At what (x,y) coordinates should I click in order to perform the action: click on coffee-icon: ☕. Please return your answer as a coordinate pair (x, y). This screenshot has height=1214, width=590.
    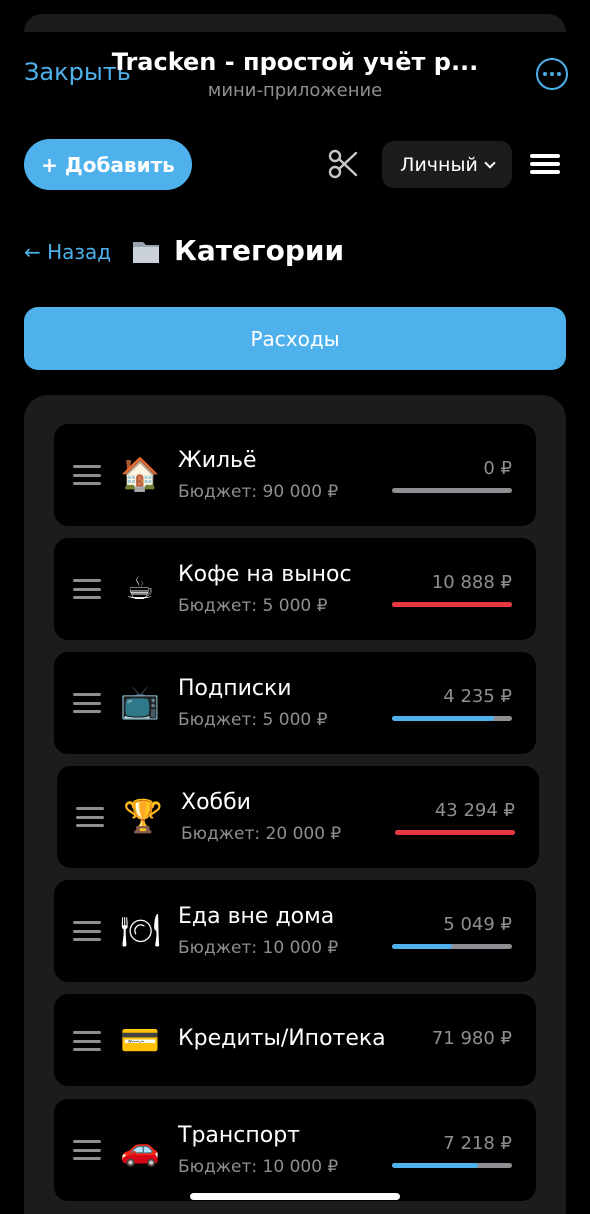
    Looking at the image, I should click on (140, 588).